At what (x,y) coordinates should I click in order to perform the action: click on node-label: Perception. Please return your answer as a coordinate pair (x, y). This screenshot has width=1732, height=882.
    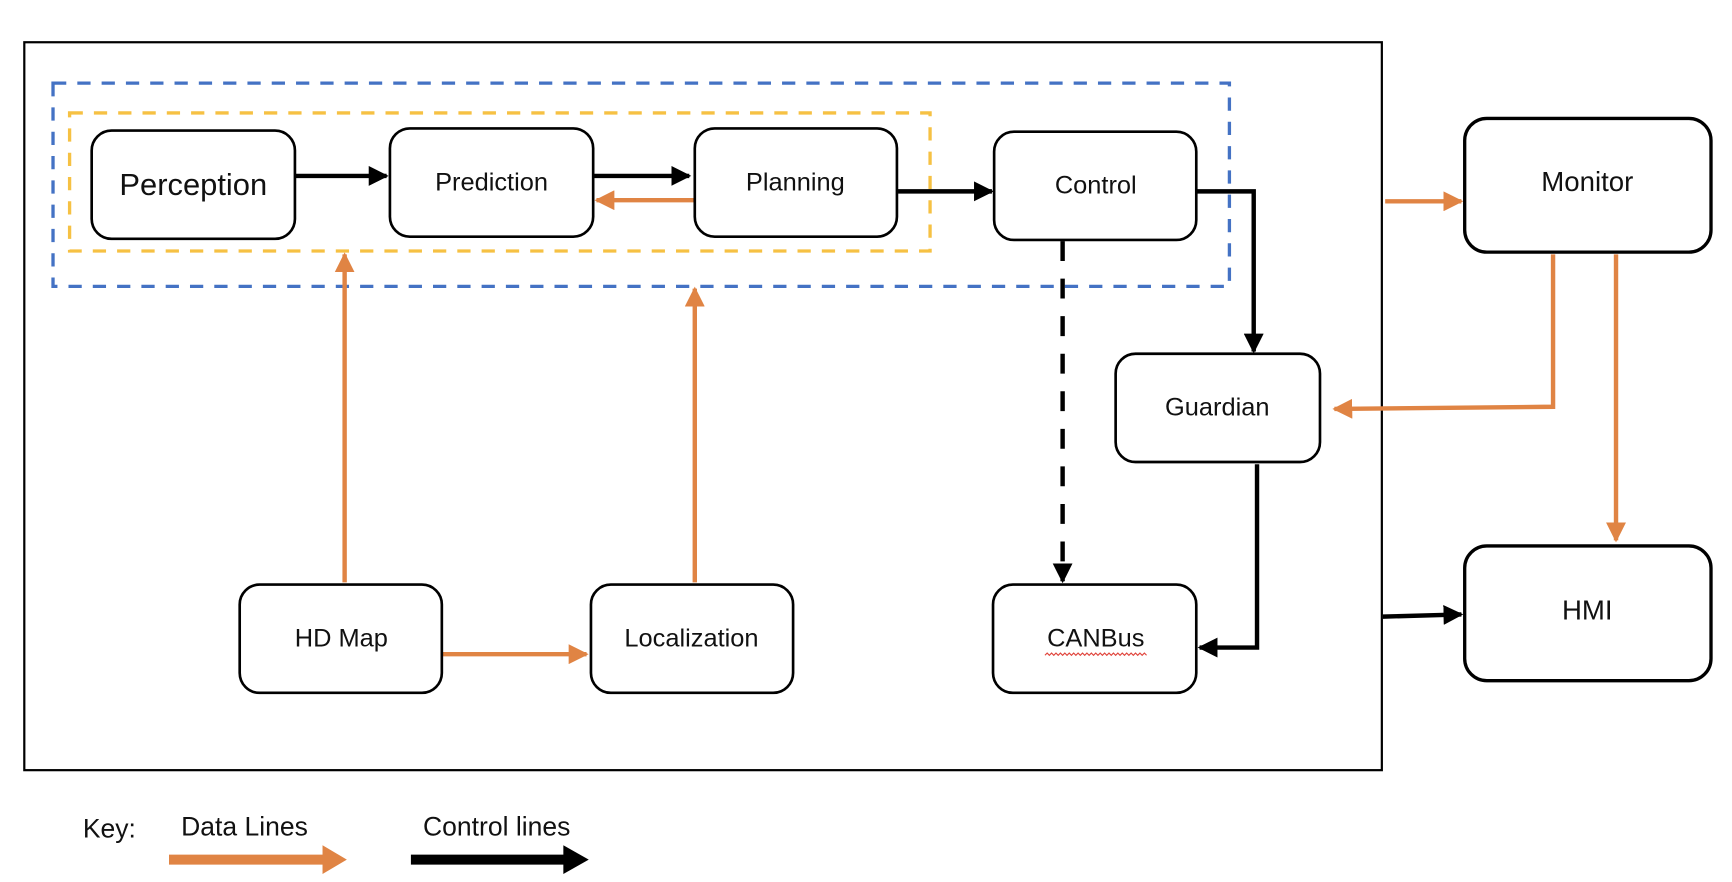
    Looking at the image, I should click on (193, 184).